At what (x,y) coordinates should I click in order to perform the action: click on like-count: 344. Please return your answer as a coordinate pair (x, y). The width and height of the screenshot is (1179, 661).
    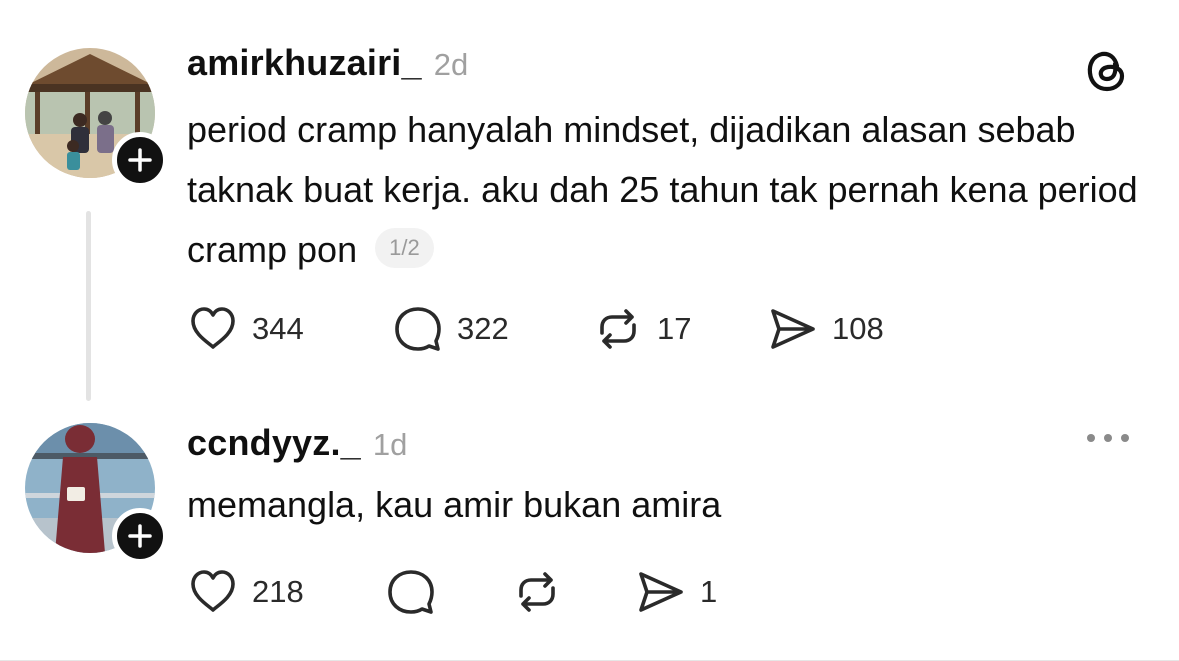
    Looking at the image, I should click on (278, 328).